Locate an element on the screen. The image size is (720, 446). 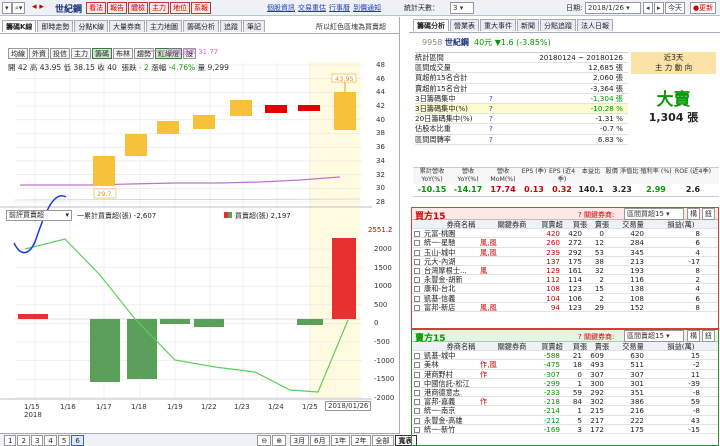
price-alert-link: 到價通知 is located at coordinates (367, 8).